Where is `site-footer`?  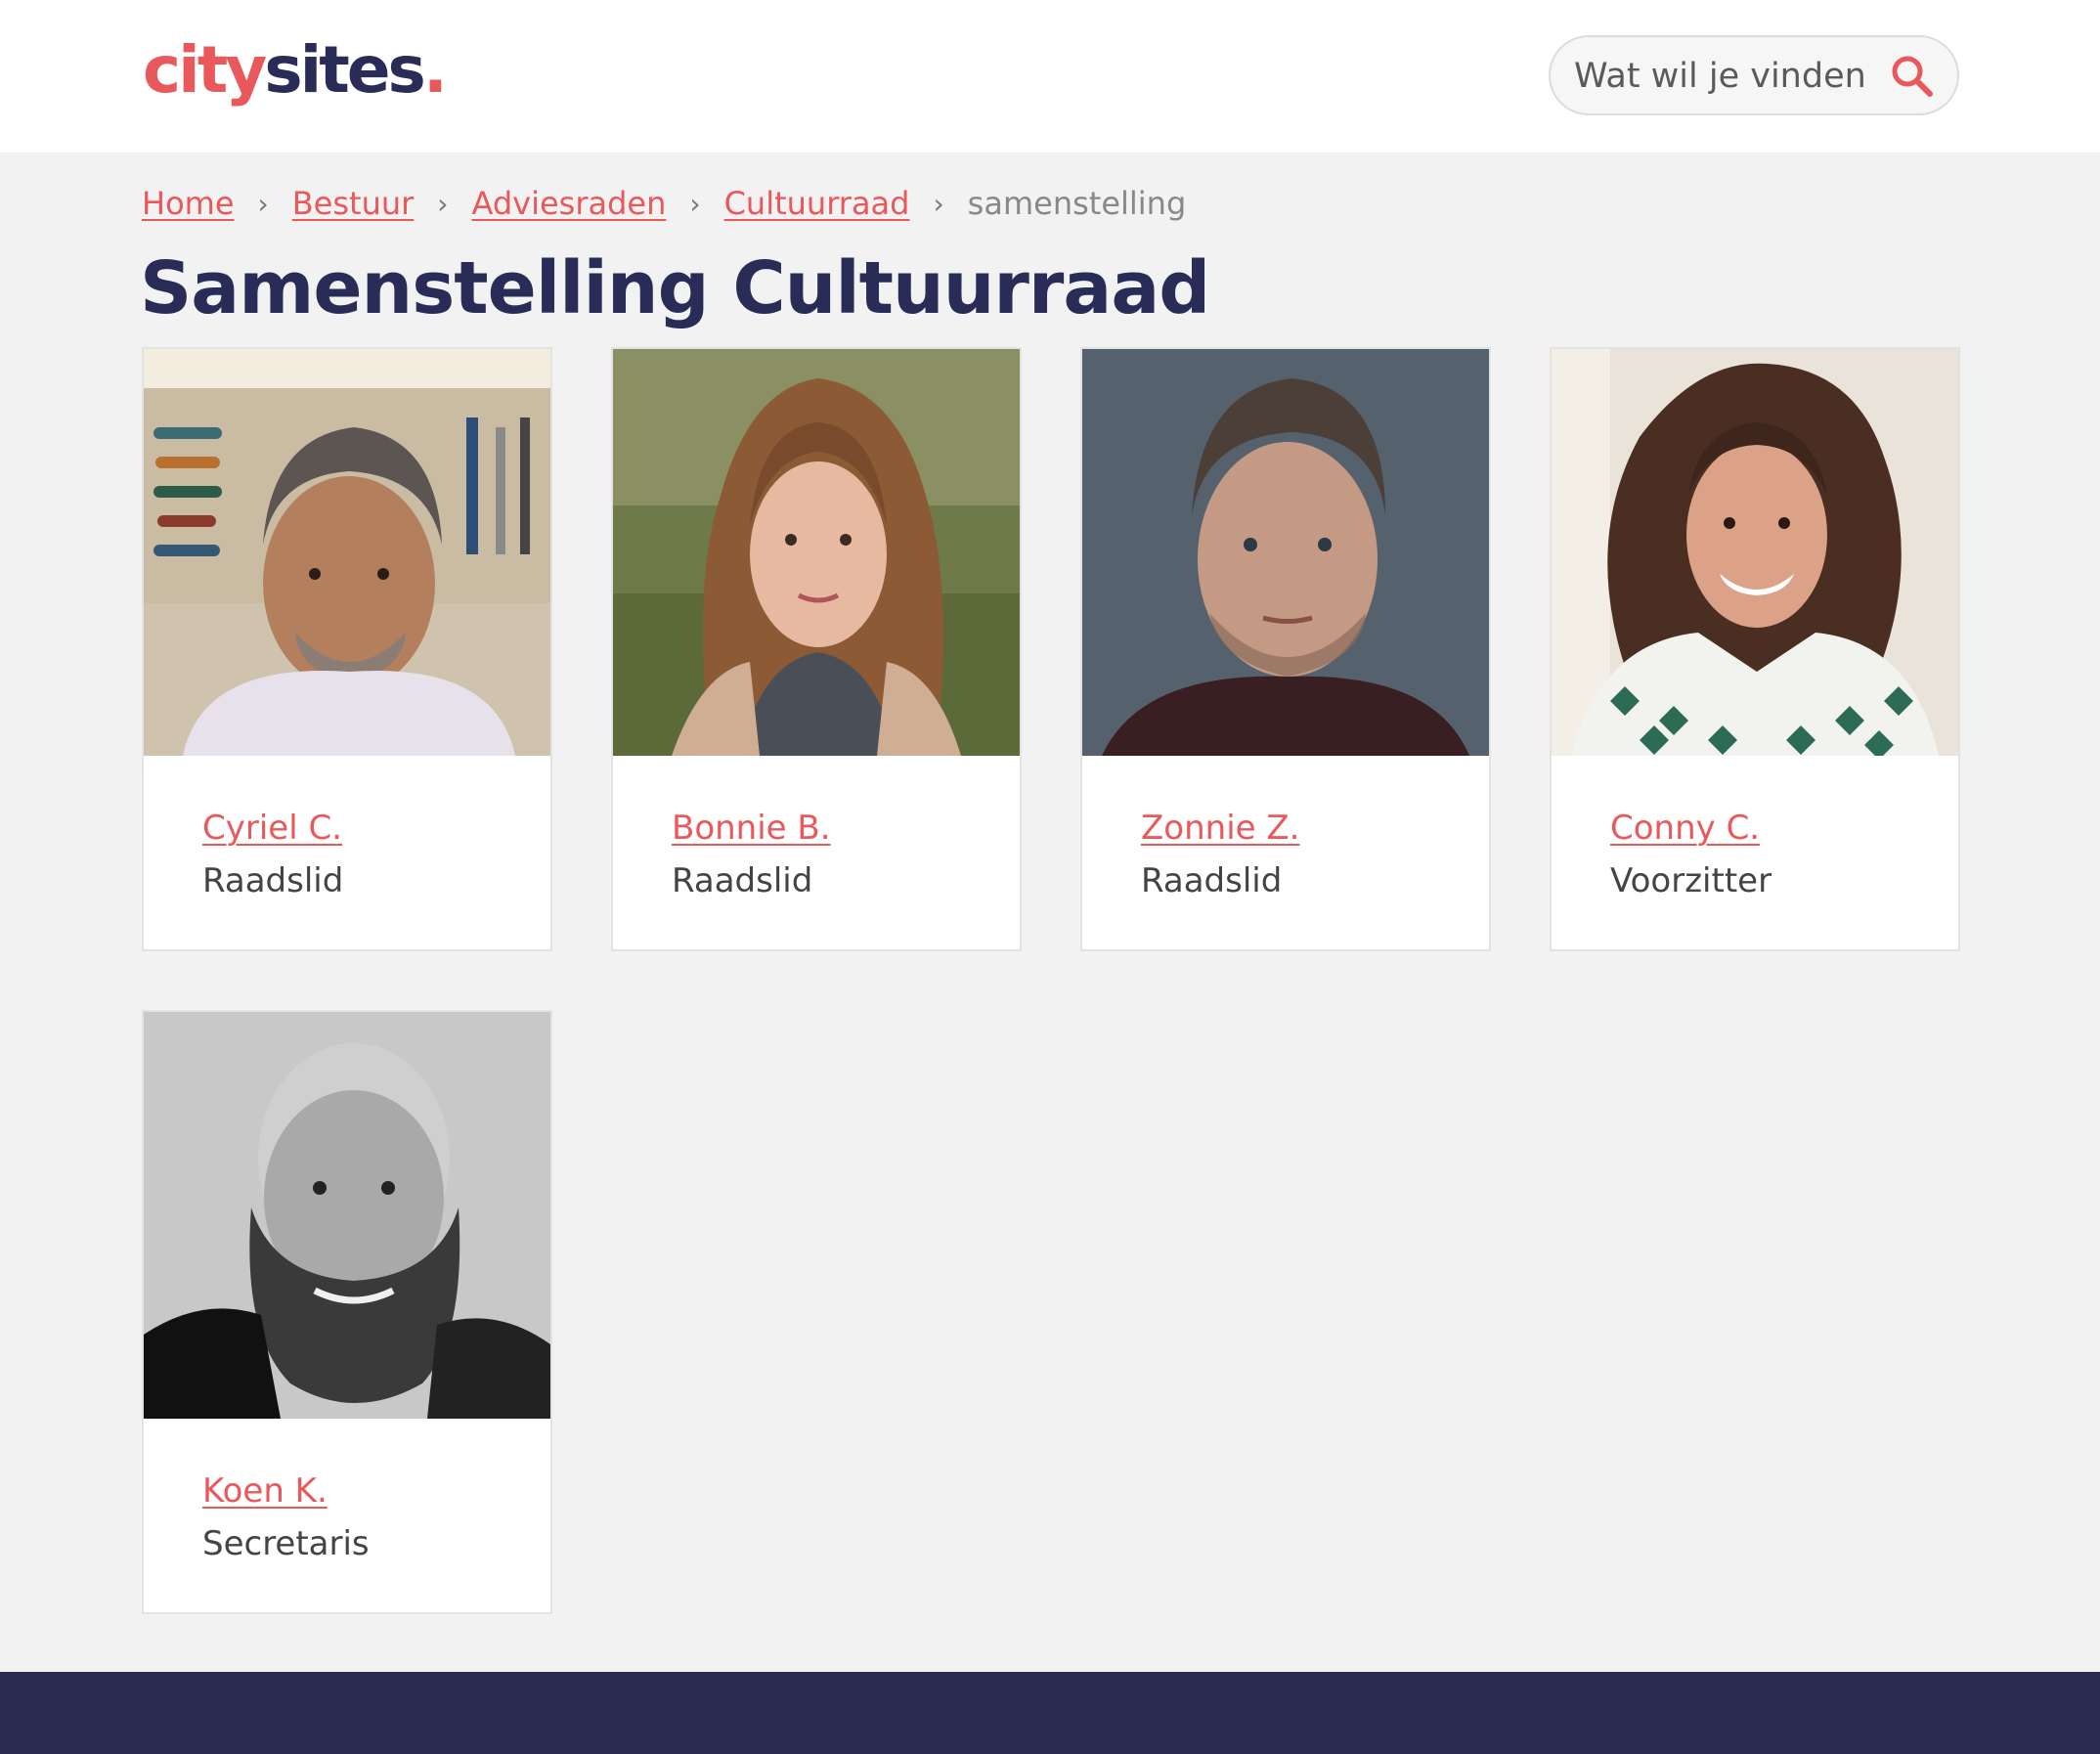 site-footer is located at coordinates (1050, 1713).